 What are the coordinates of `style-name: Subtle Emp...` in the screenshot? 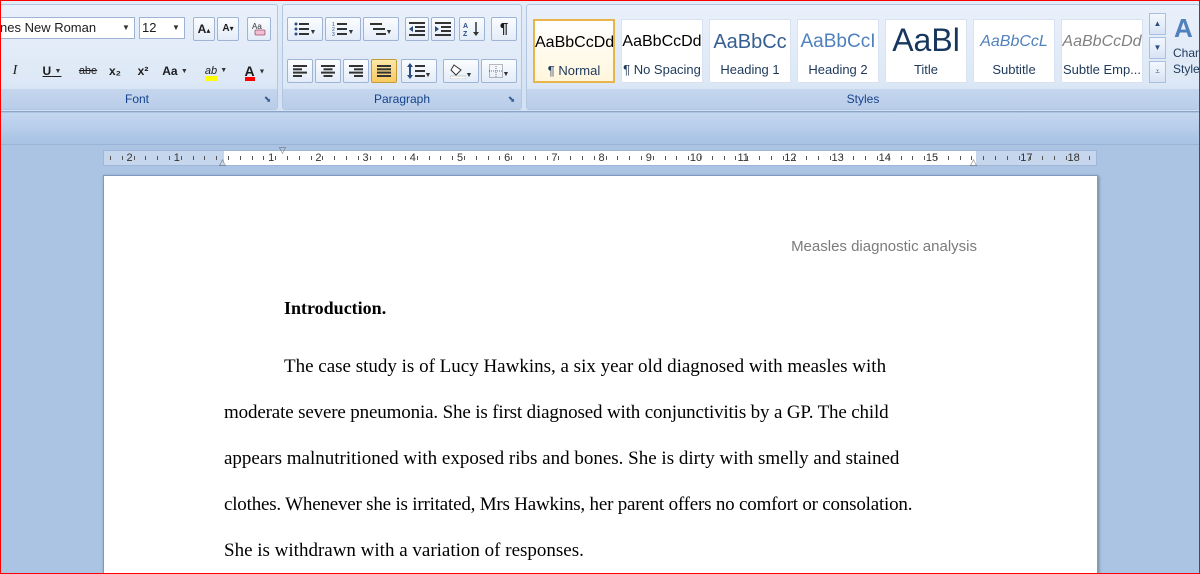 It's located at (1102, 69).